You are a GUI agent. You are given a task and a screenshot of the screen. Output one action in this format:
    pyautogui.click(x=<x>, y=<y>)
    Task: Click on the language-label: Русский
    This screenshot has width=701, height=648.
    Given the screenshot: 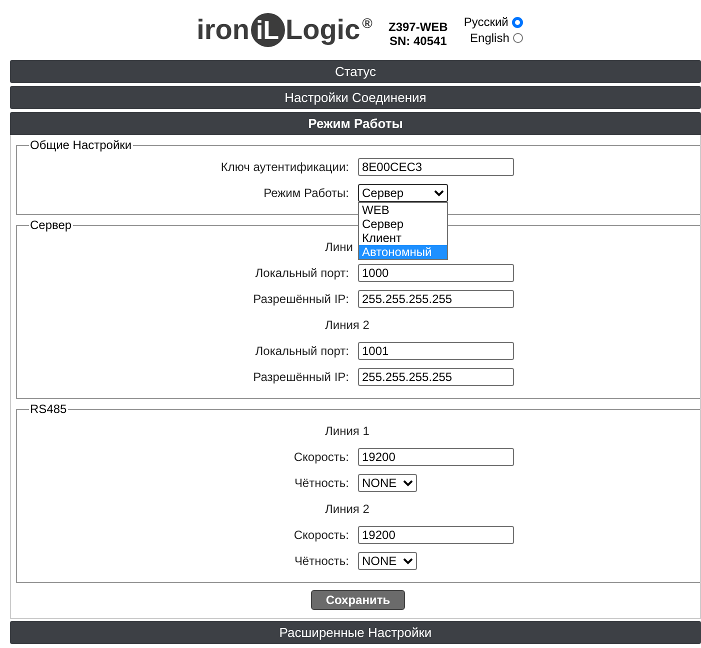 What is the action you would take?
    pyautogui.click(x=486, y=22)
    